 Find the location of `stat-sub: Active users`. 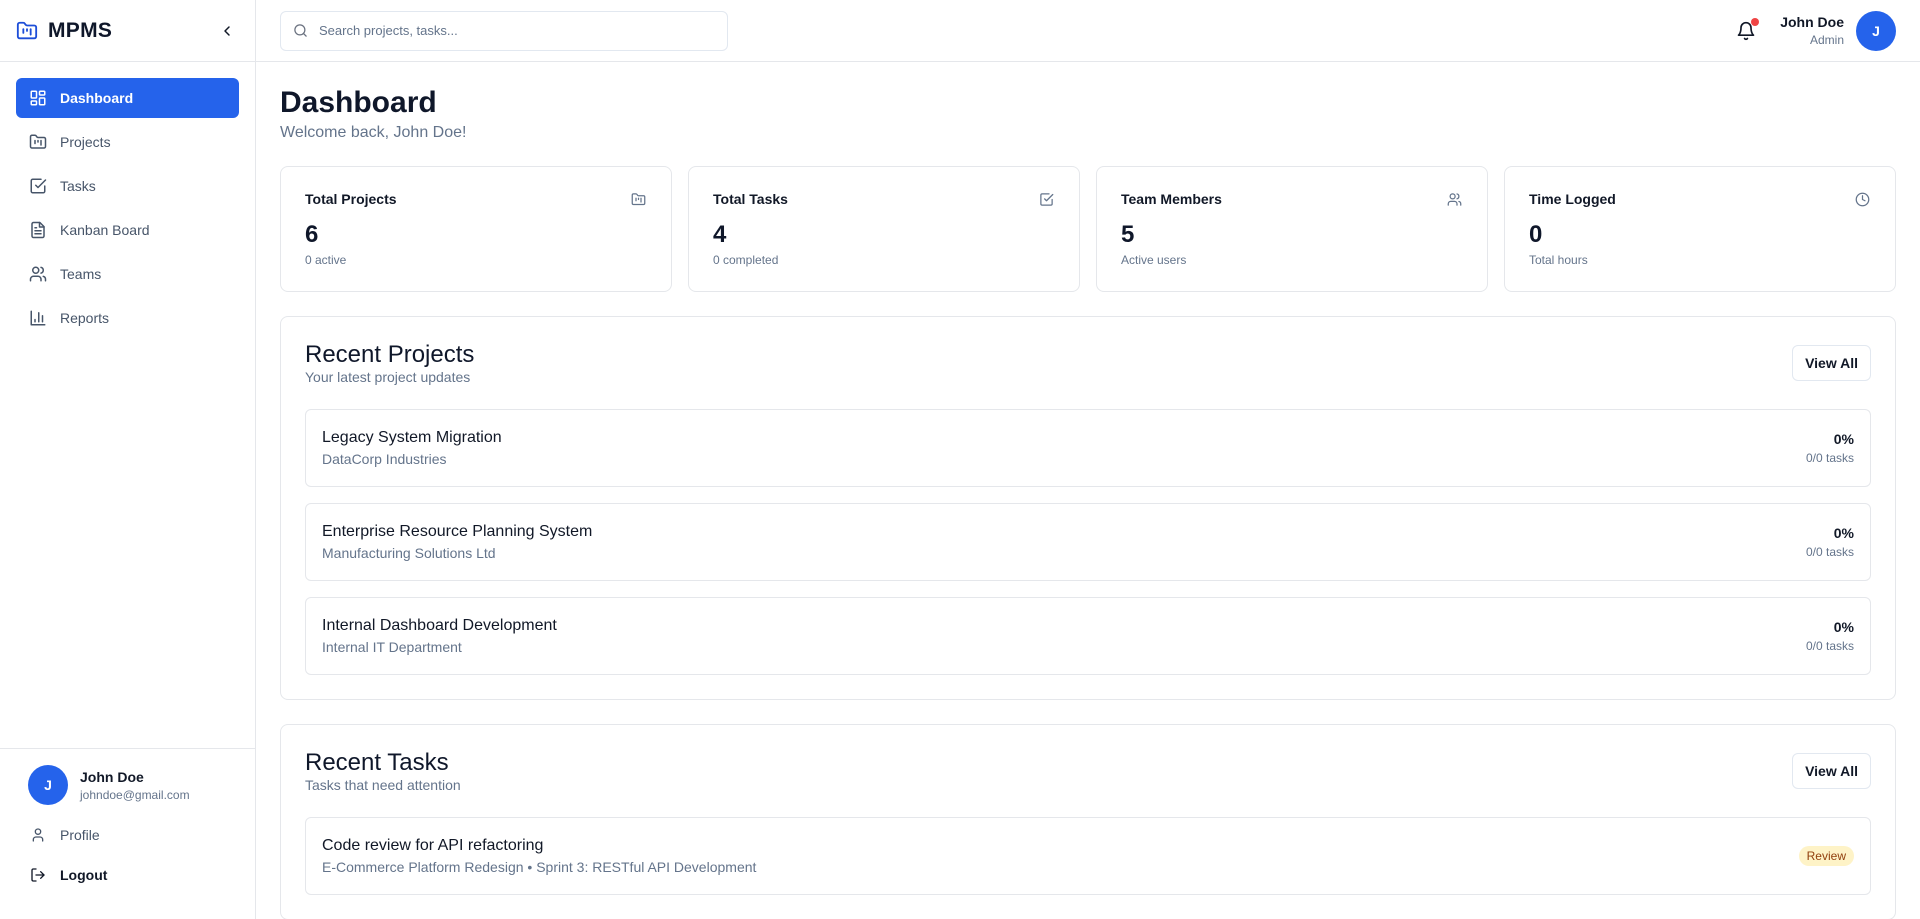

stat-sub: Active users is located at coordinates (1154, 260).